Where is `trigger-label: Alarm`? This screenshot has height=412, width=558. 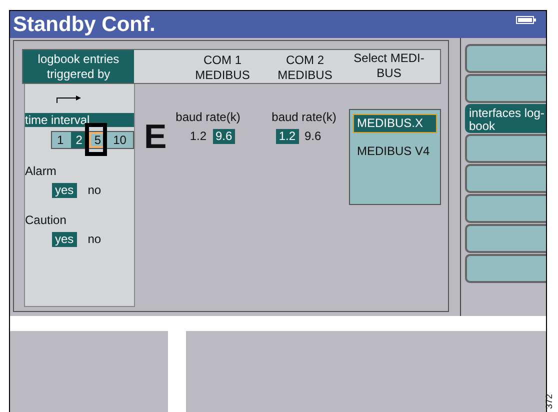
trigger-label: Alarm is located at coordinates (41, 171).